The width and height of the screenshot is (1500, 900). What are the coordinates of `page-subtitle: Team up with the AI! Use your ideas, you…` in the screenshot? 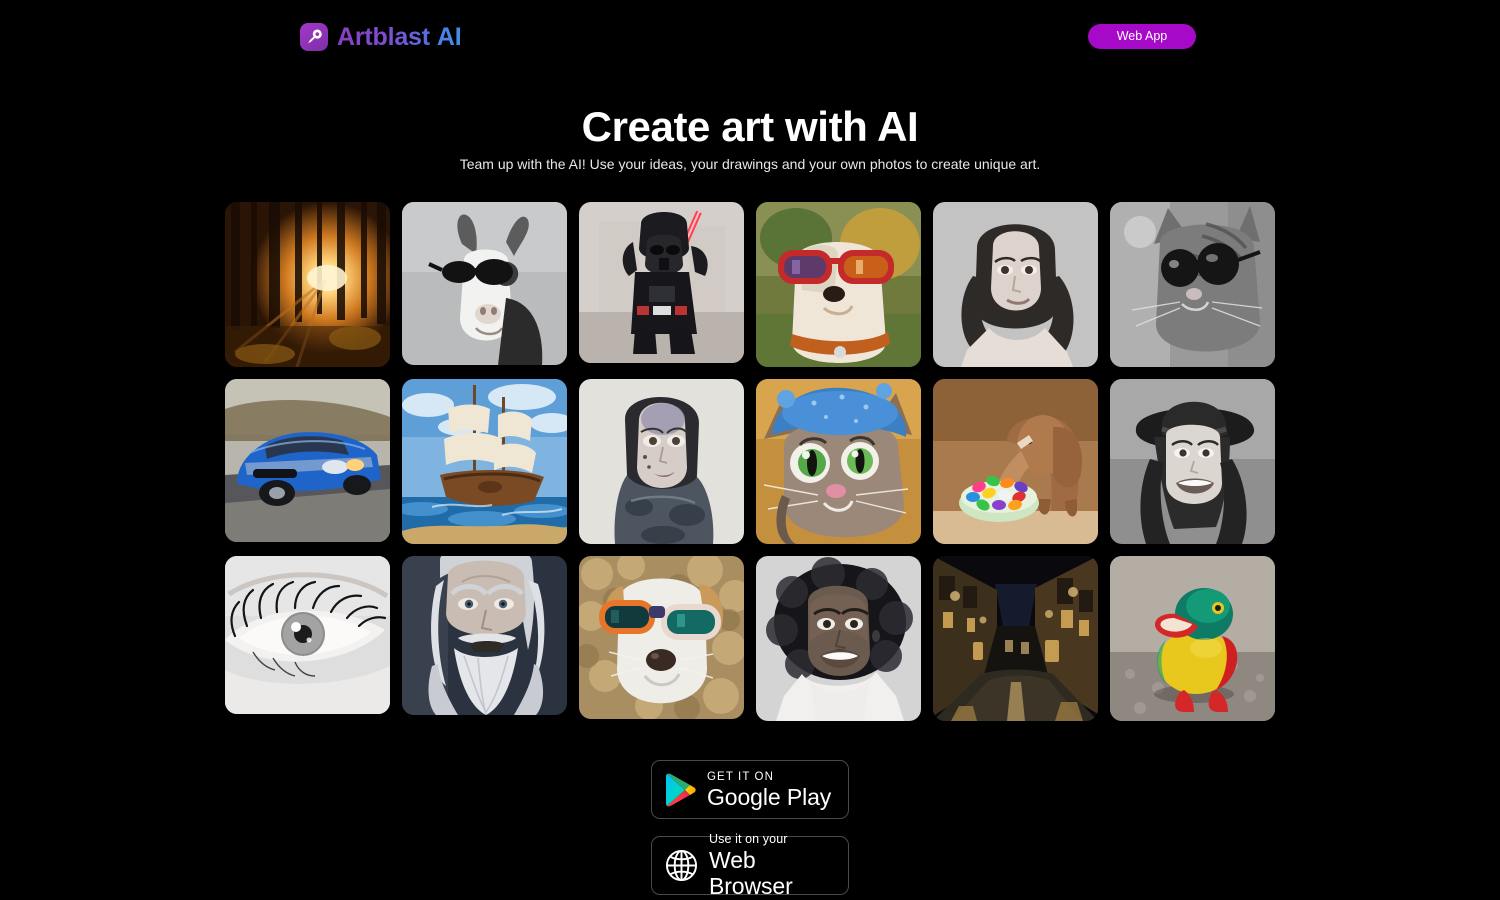 It's located at (750, 164).